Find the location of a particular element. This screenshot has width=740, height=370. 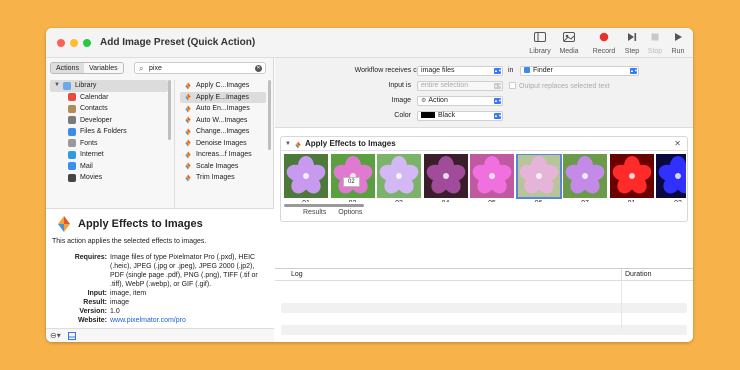

input-value: image, item is located at coordinates (128, 293).